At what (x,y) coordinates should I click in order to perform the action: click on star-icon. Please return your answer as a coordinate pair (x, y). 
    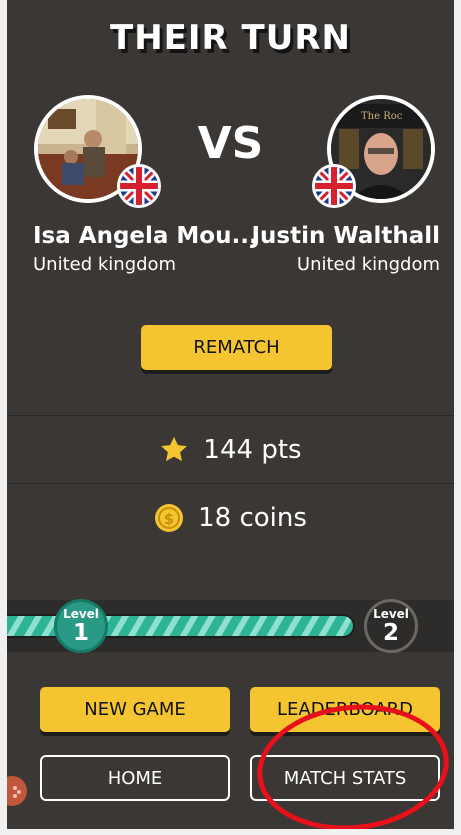
    Looking at the image, I should click on (174, 449).